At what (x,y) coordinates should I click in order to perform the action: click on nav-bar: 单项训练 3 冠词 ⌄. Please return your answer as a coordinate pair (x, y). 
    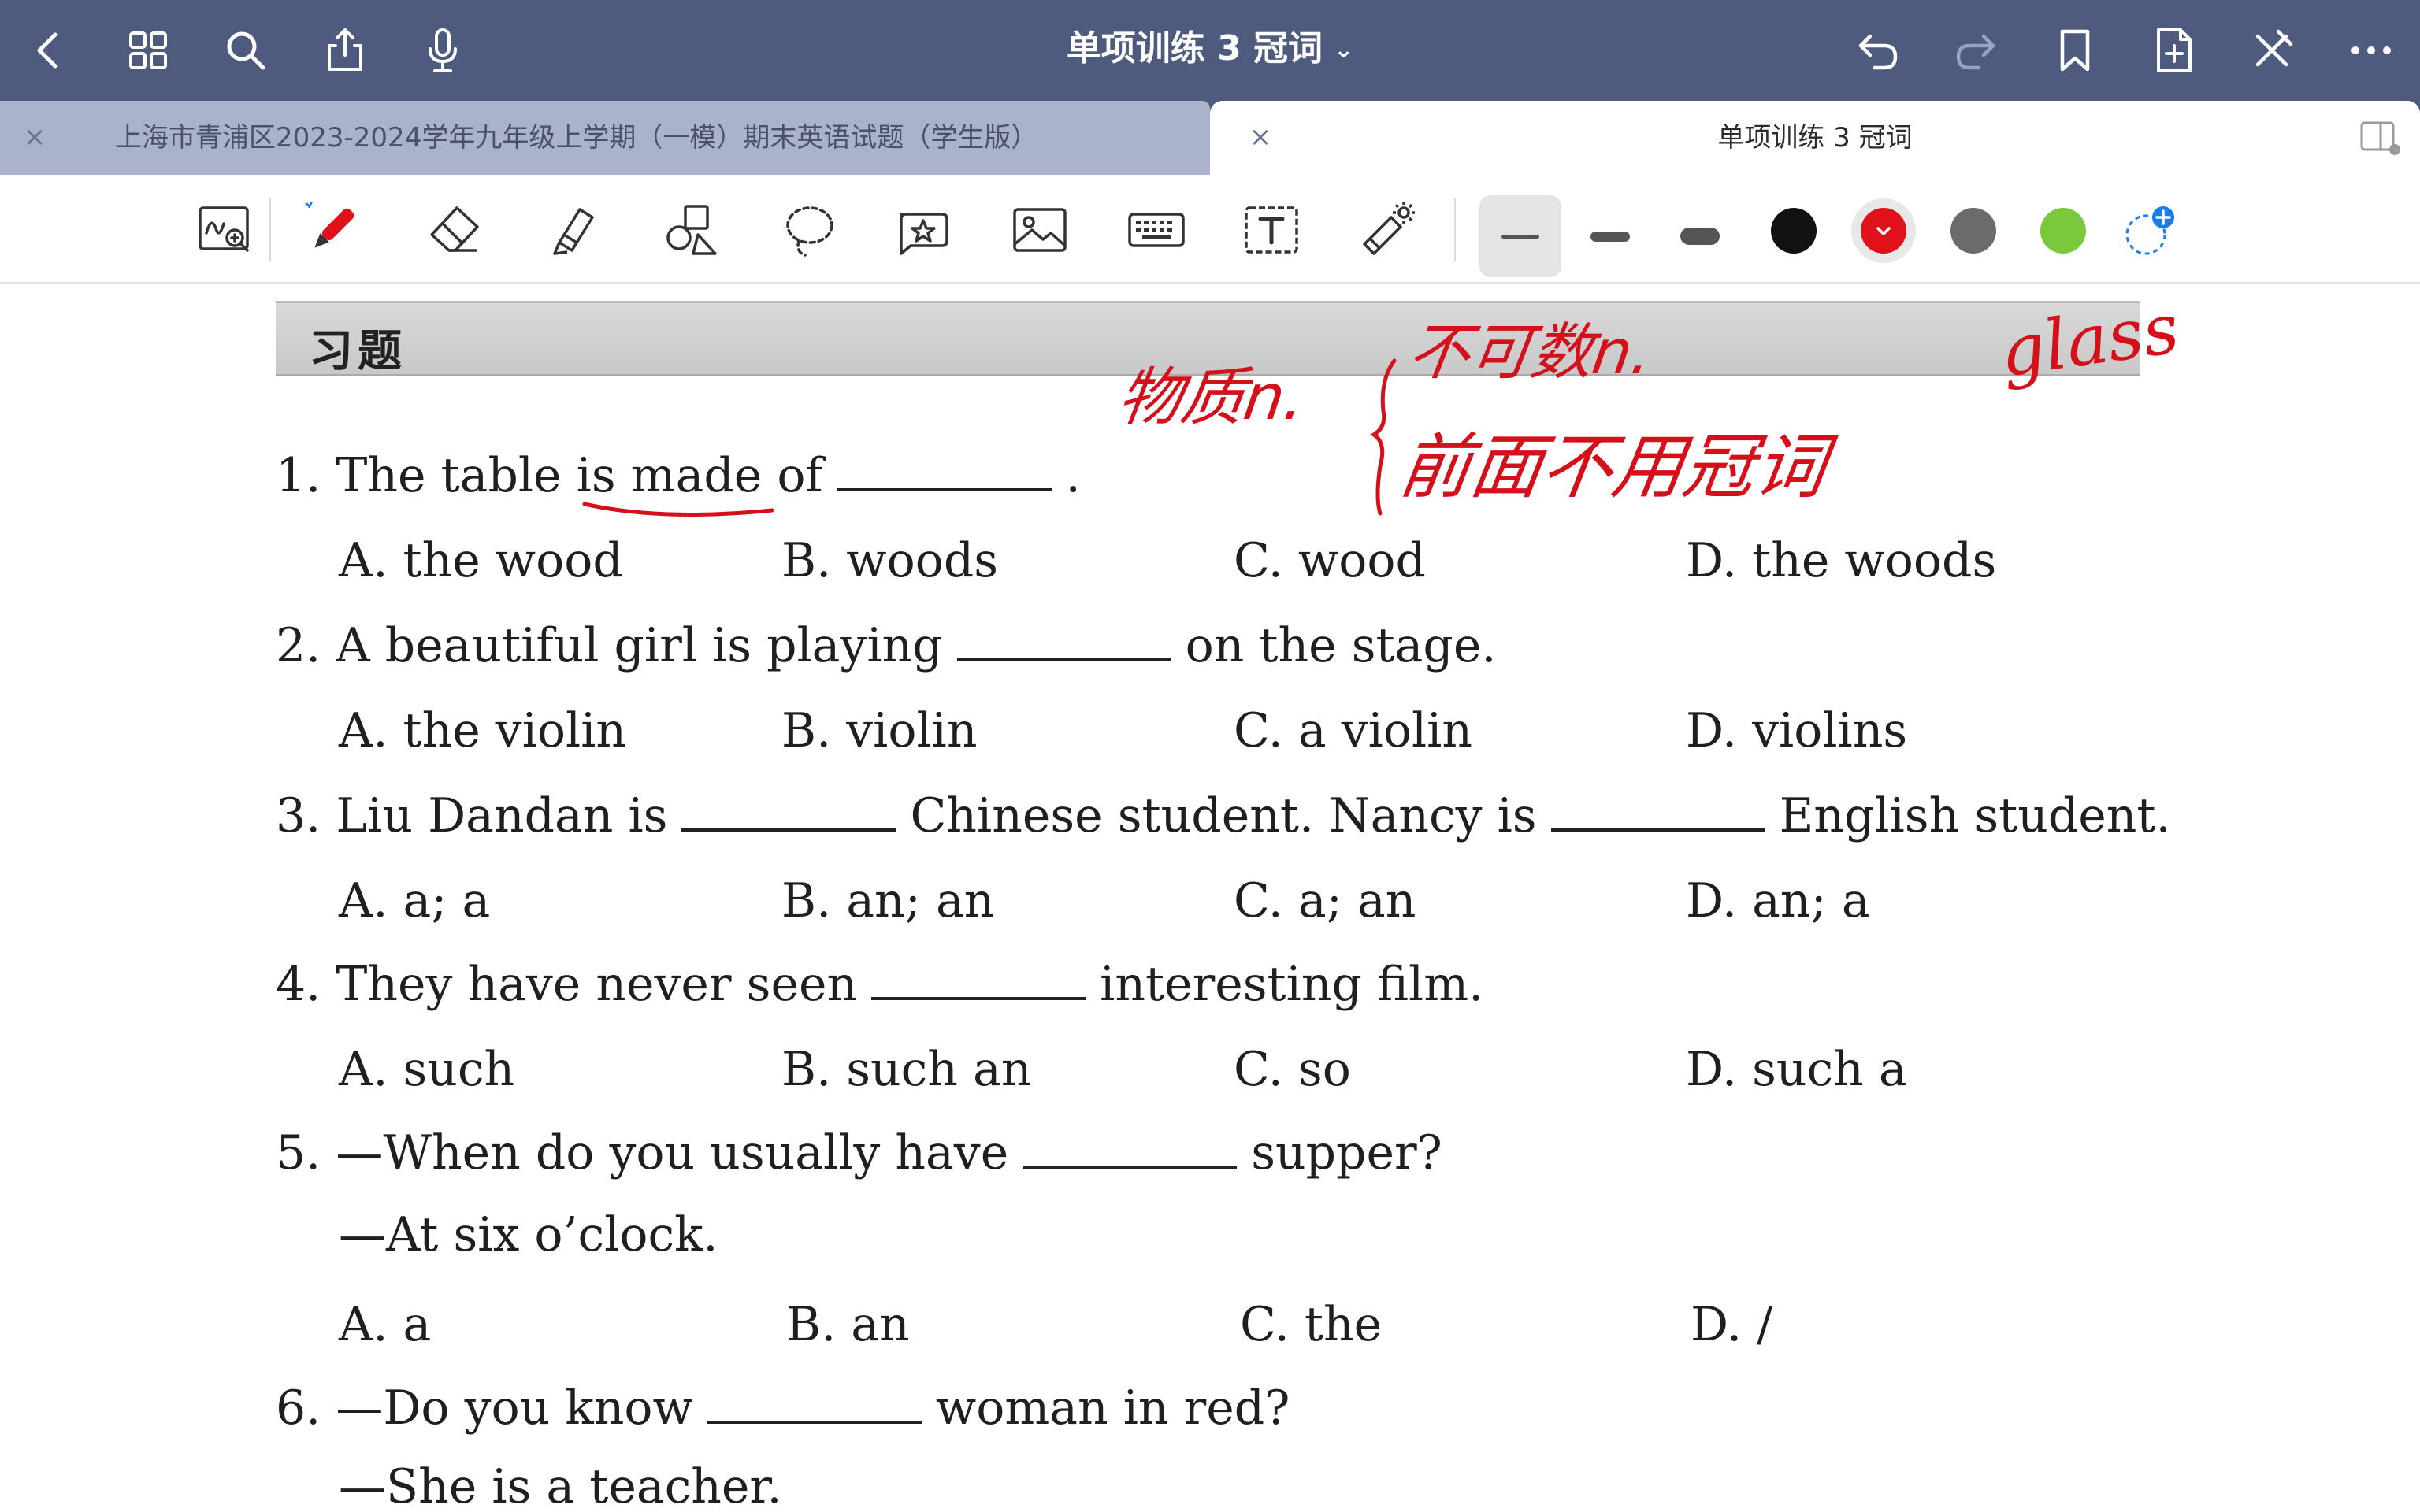
    Looking at the image, I should click on (1210, 50).